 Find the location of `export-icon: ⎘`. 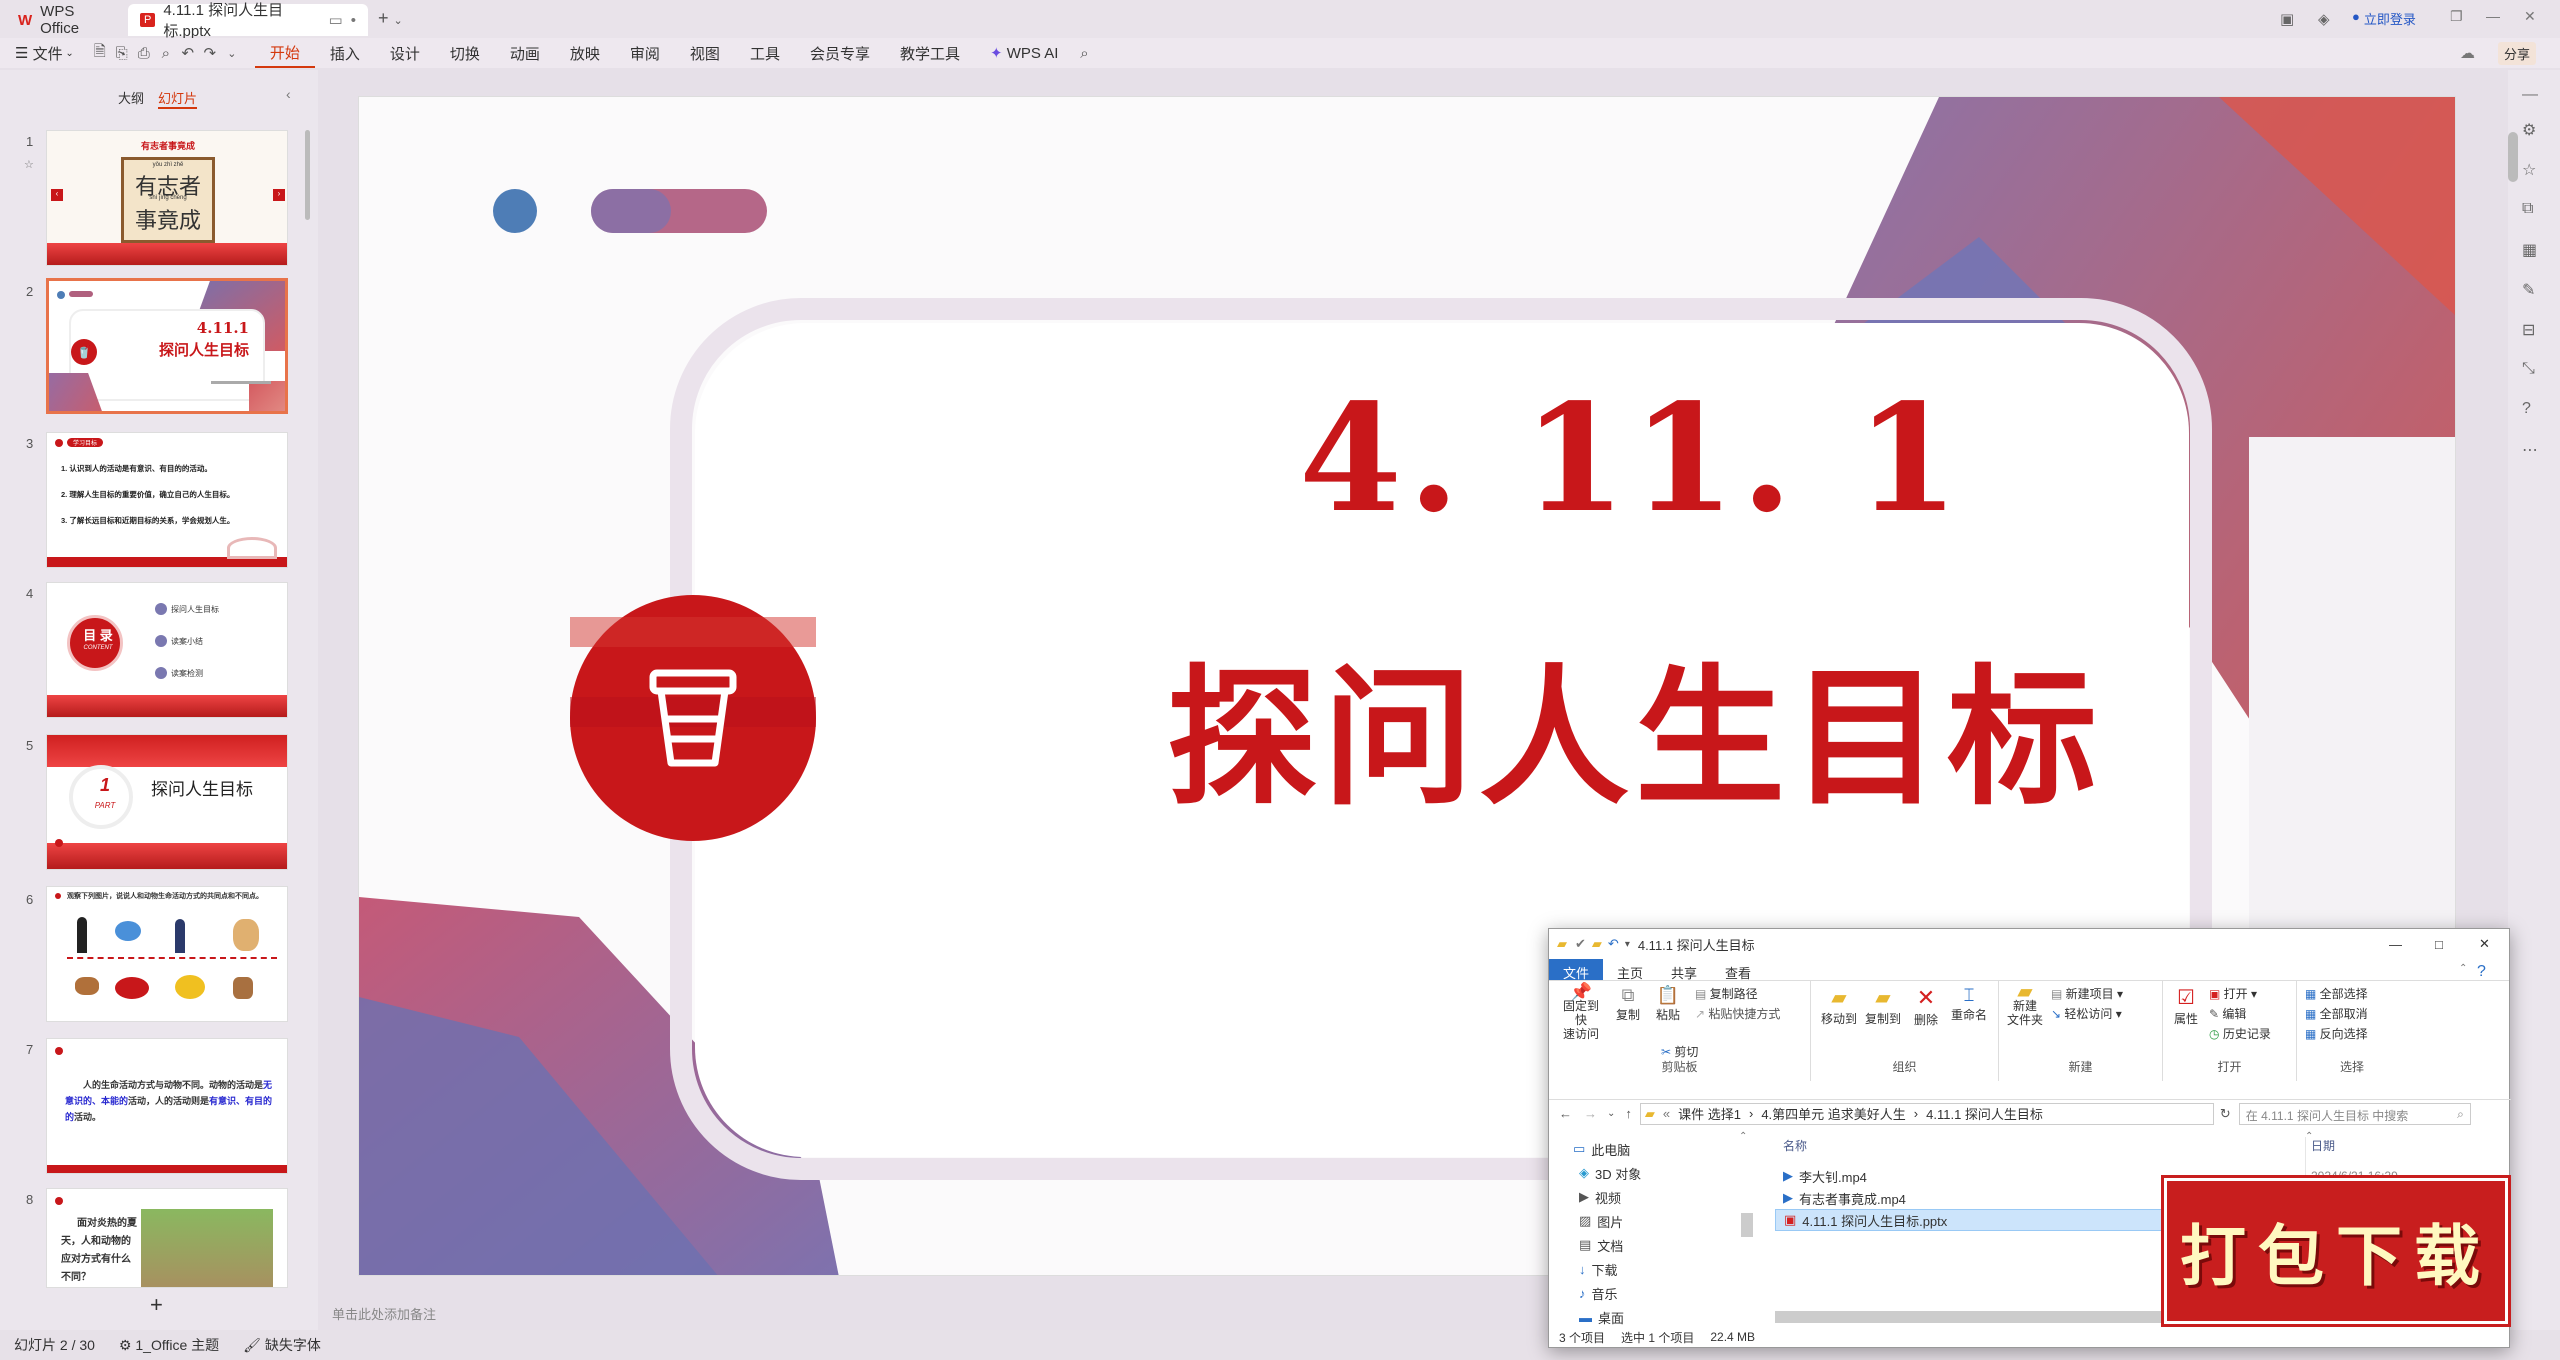

export-icon: ⎘ is located at coordinates (122, 53).